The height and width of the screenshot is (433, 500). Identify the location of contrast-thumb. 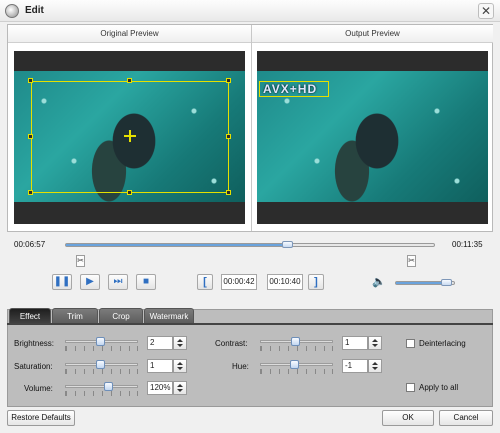
(295, 341).